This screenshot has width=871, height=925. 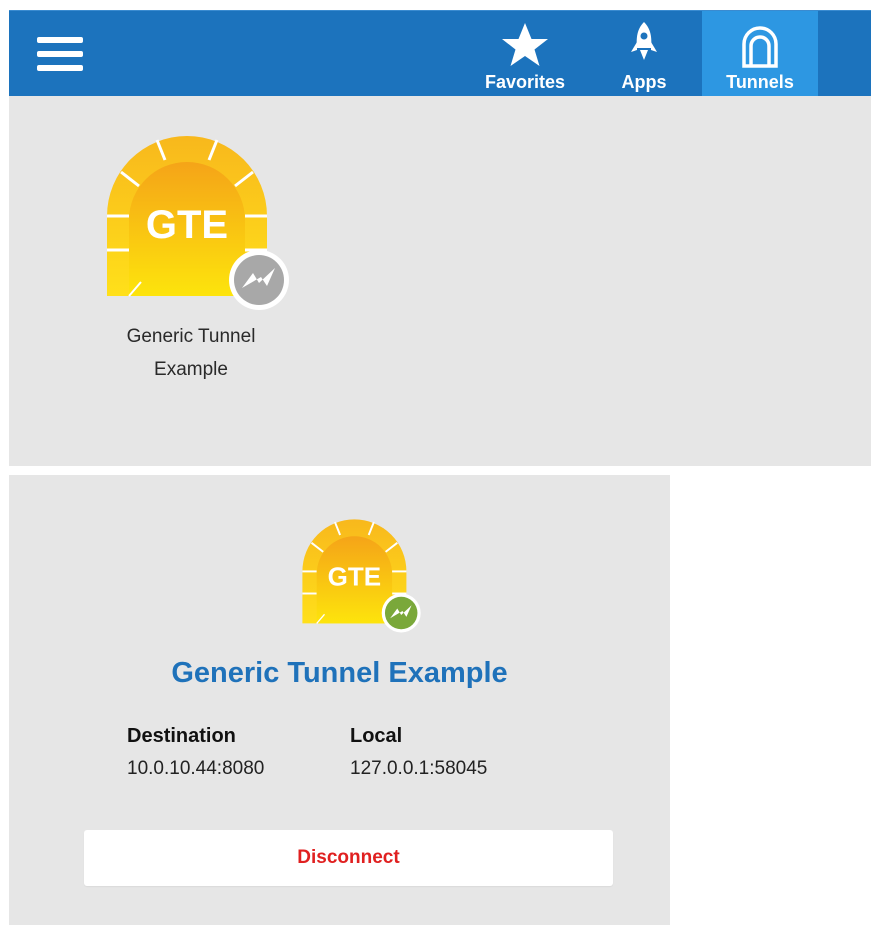 I want to click on tab-tunnels-label: Tunnels, so click(x=760, y=82).